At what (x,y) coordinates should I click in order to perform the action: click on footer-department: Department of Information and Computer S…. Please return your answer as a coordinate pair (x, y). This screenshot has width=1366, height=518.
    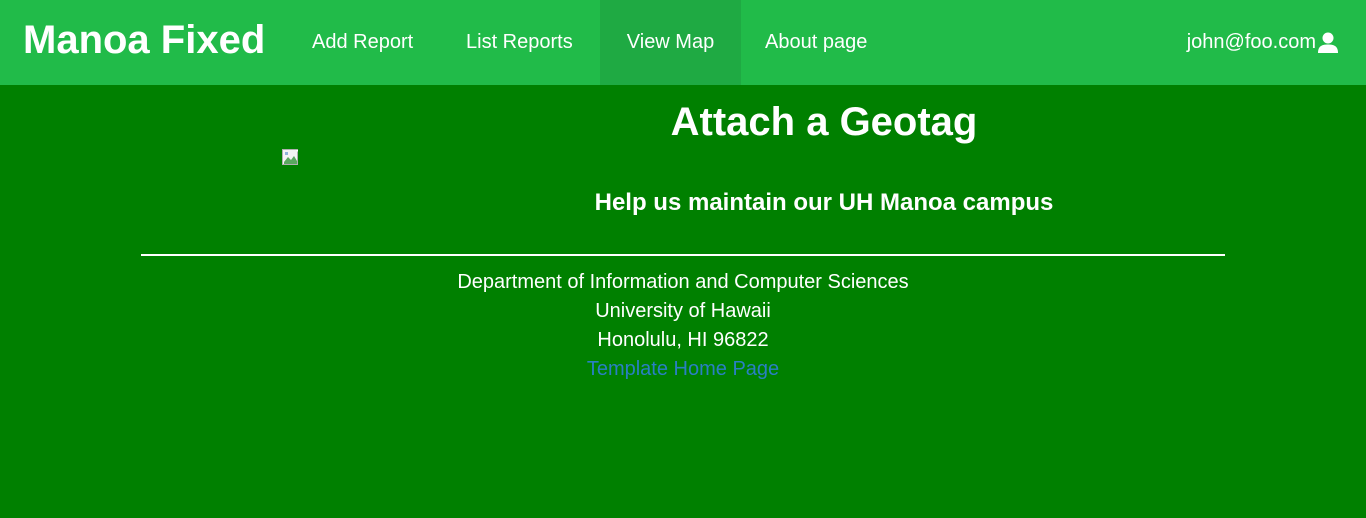
    Looking at the image, I should click on (683, 282).